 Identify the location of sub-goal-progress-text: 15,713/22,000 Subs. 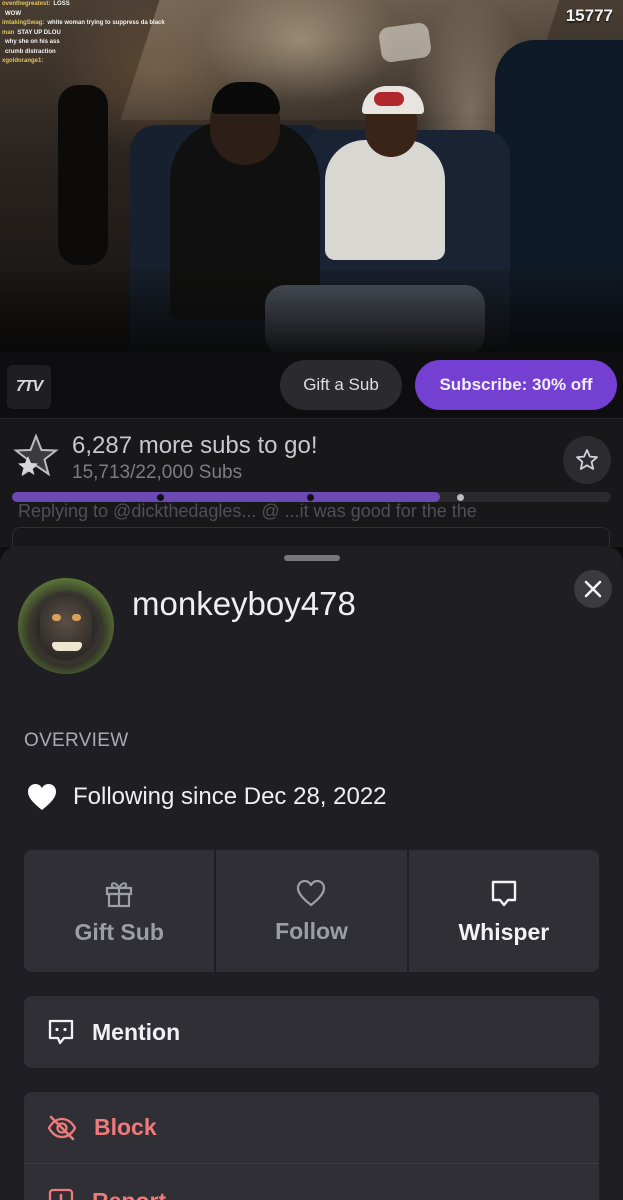
(157, 472).